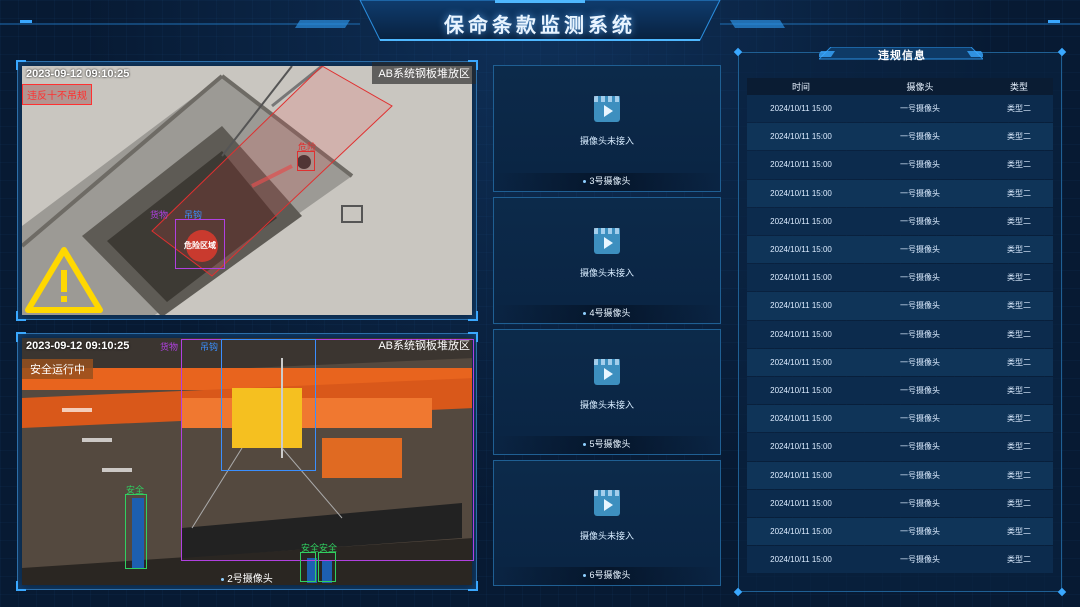 The width and height of the screenshot is (1080, 607). I want to click on page-title: 保命条款监测系统, so click(540, 26).